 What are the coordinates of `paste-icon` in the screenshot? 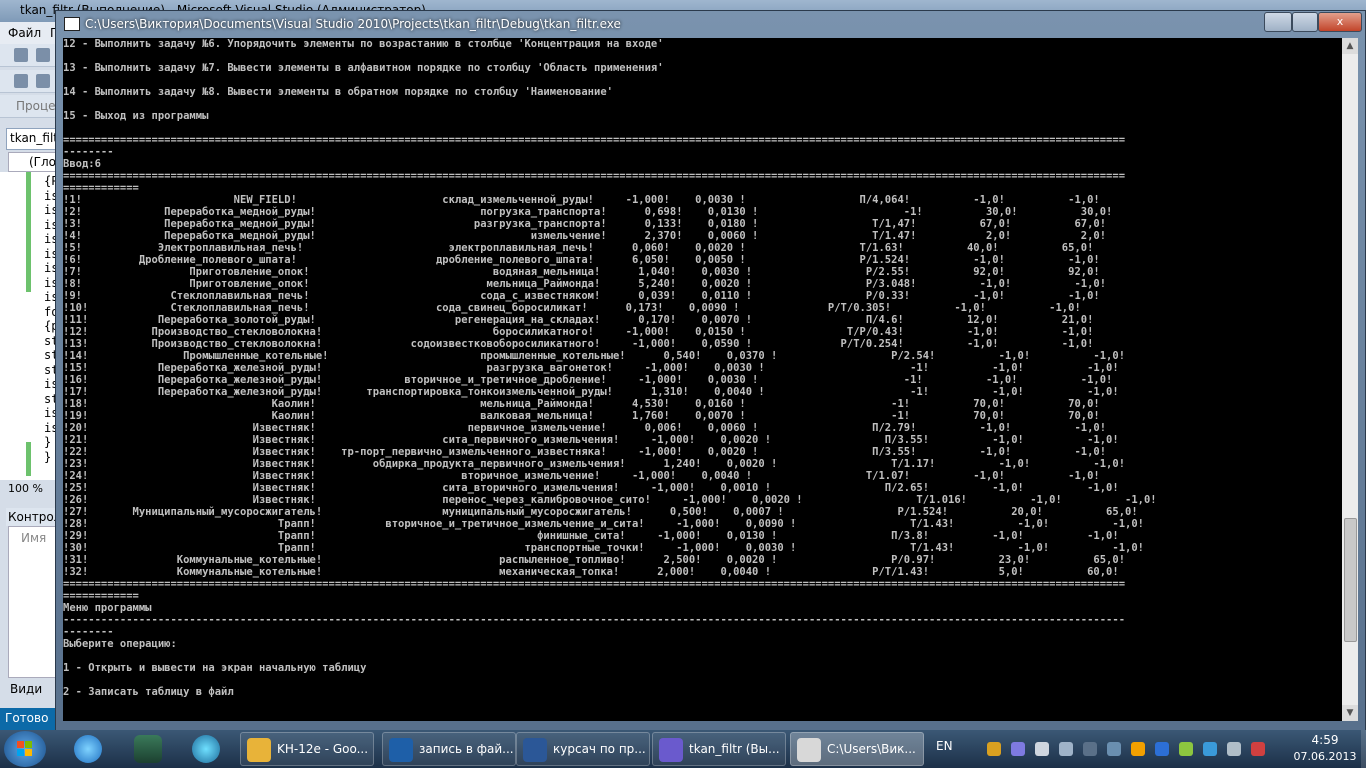 It's located at (43, 81).